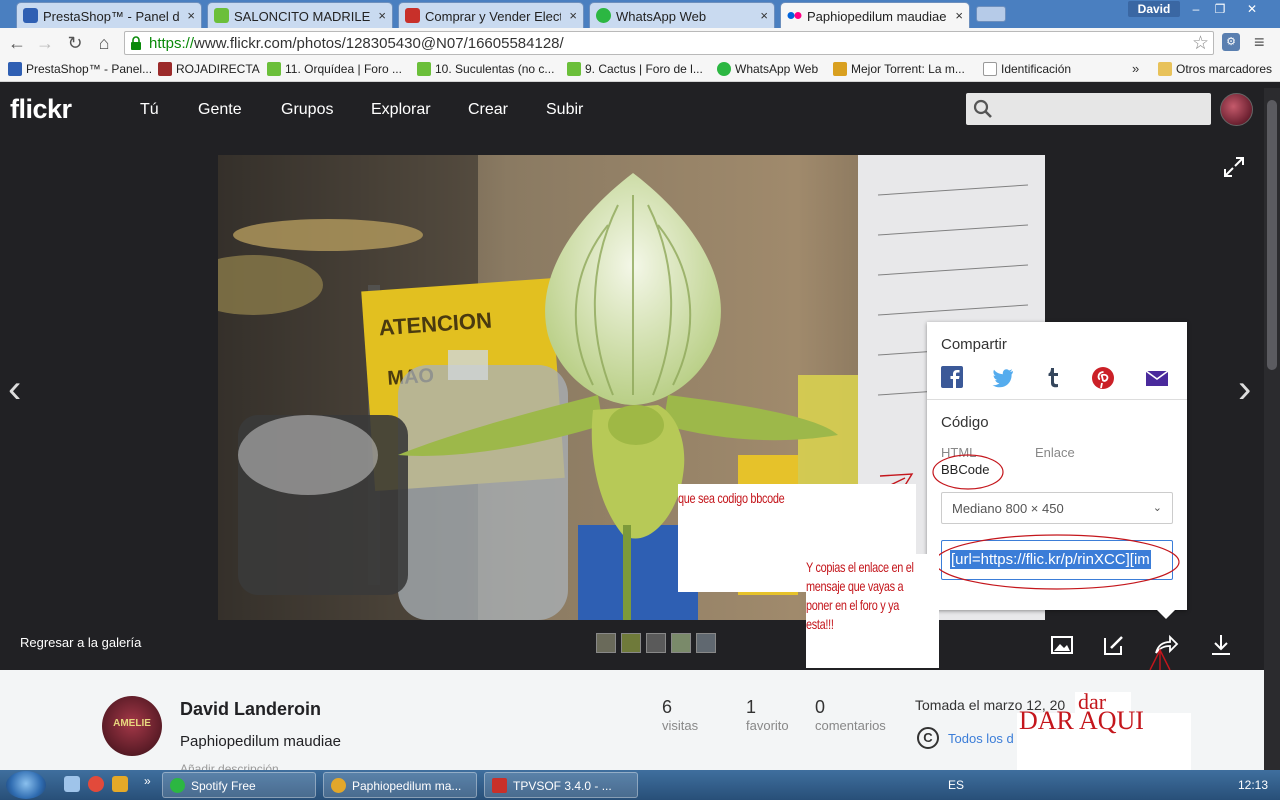 Image resolution: width=1280 pixels, height=800 pixels. Describe the element at coordinates (491, 15) in the screenshot. I see `browser-tab-comprar: Comprar y Vender Electró ×` at that location.